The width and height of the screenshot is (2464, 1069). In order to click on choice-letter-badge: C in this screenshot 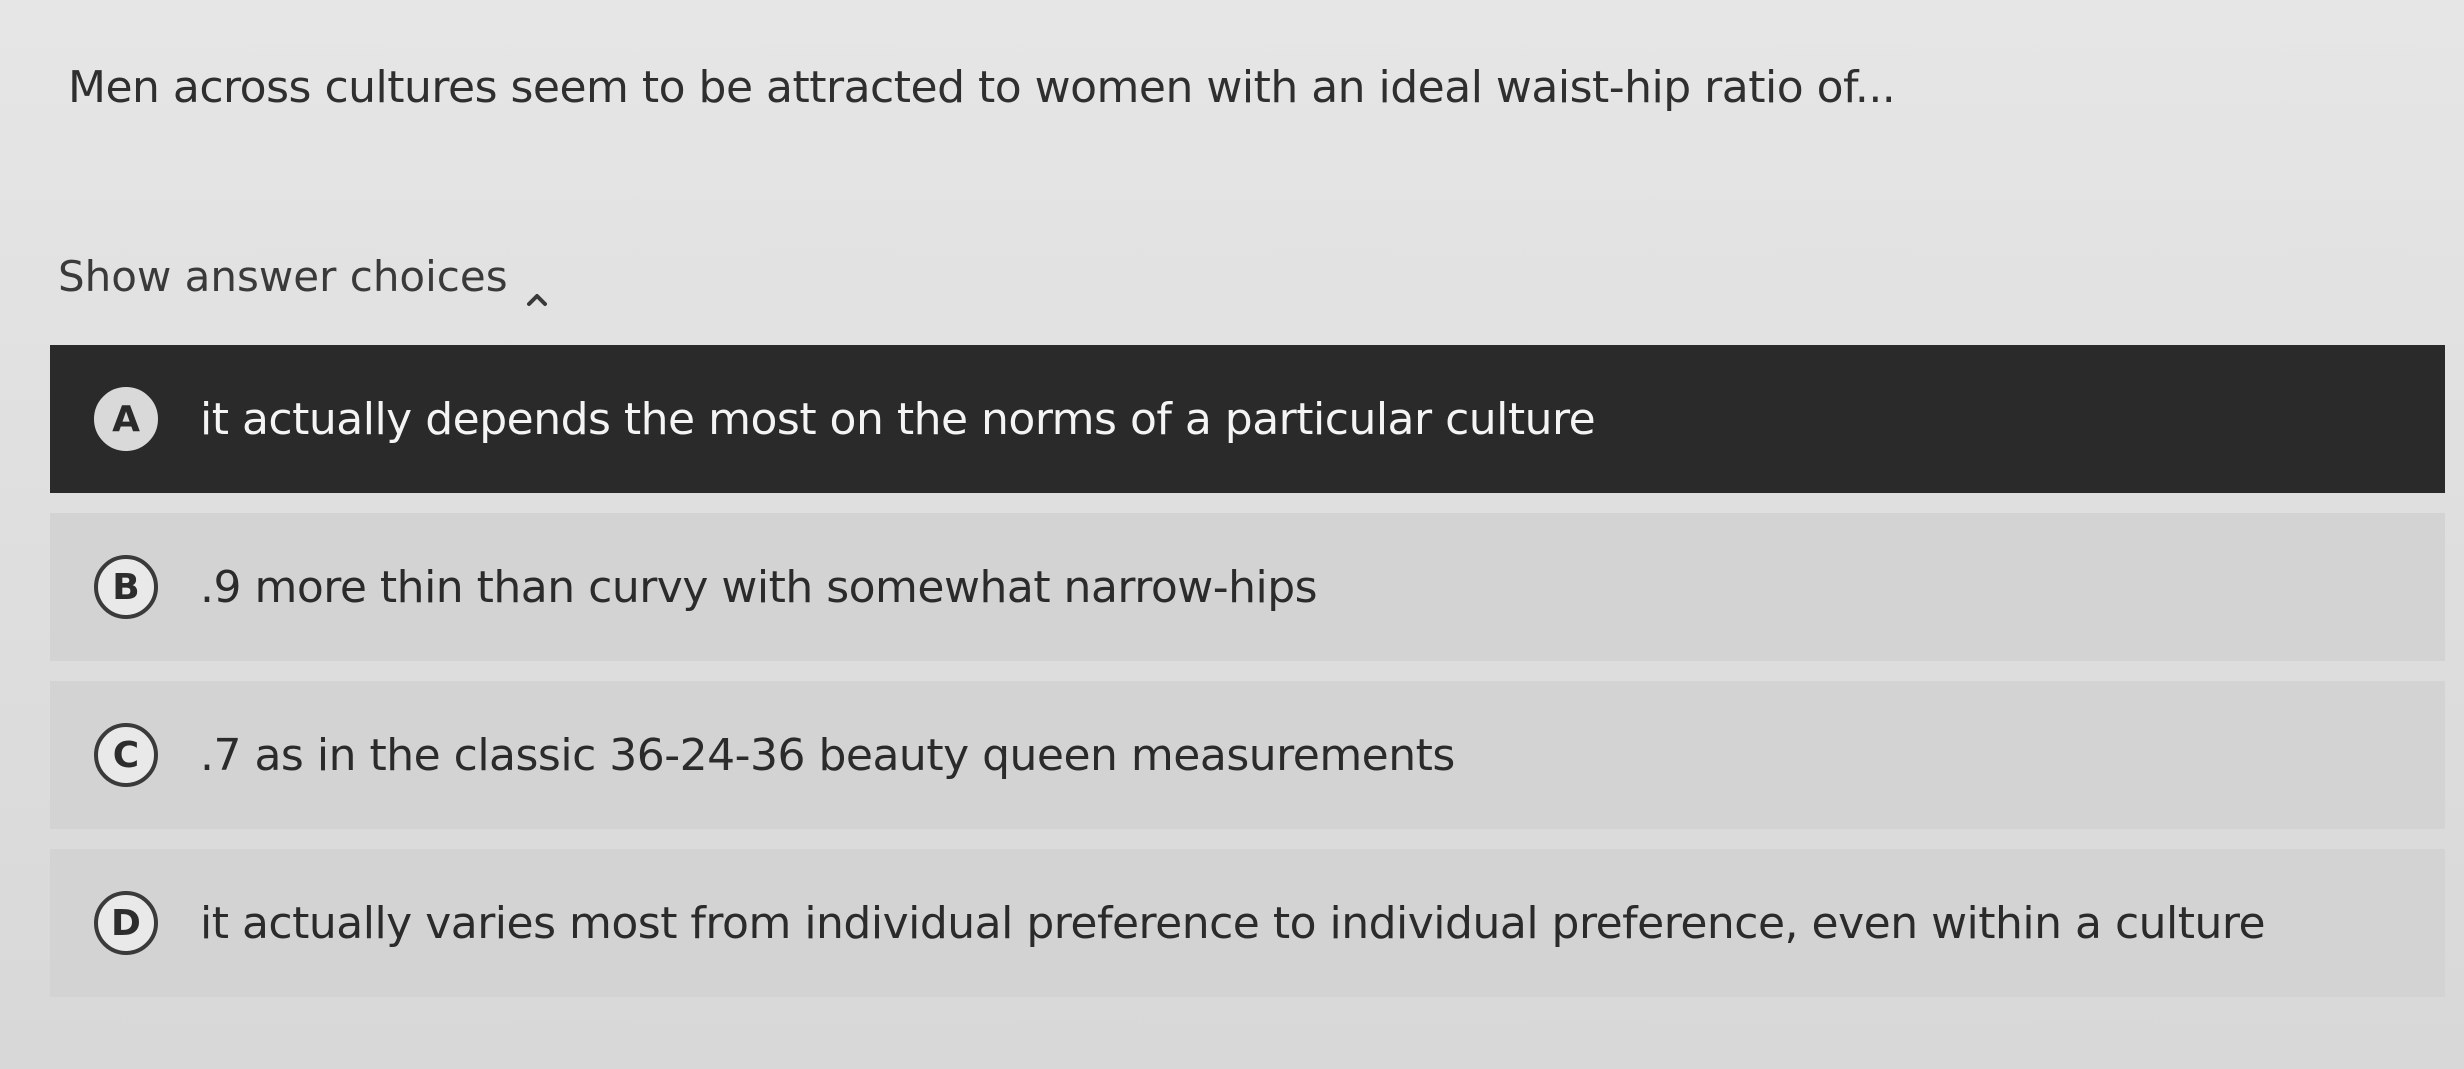, I will do `click(126, 755)`.